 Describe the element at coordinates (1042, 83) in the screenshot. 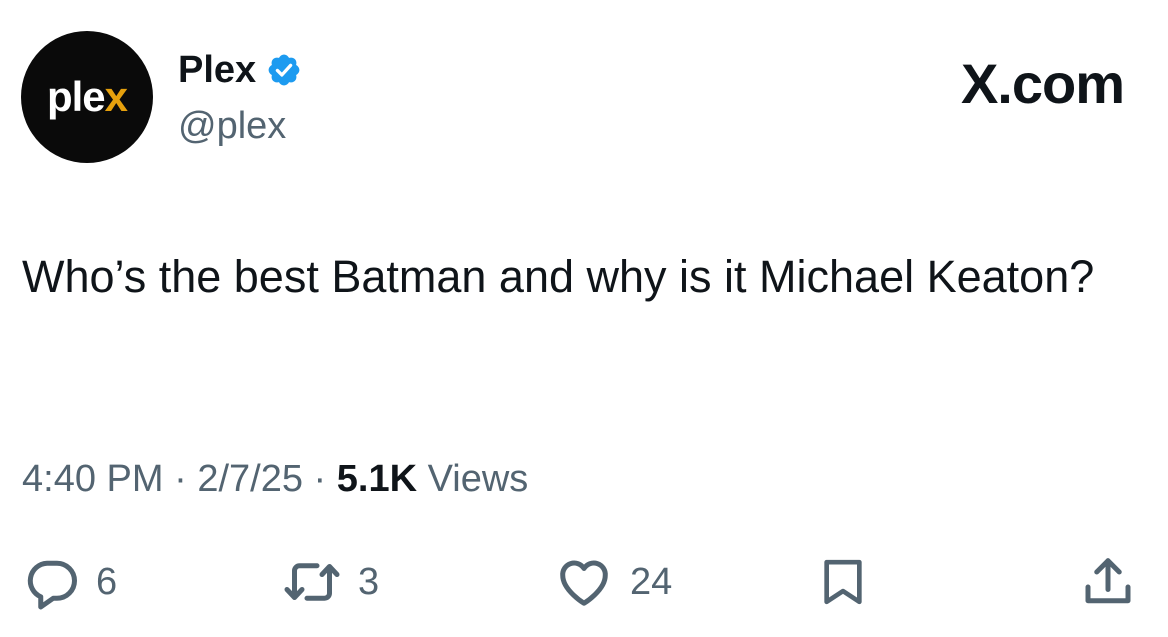

I see `brand-label: X.com` at that location.